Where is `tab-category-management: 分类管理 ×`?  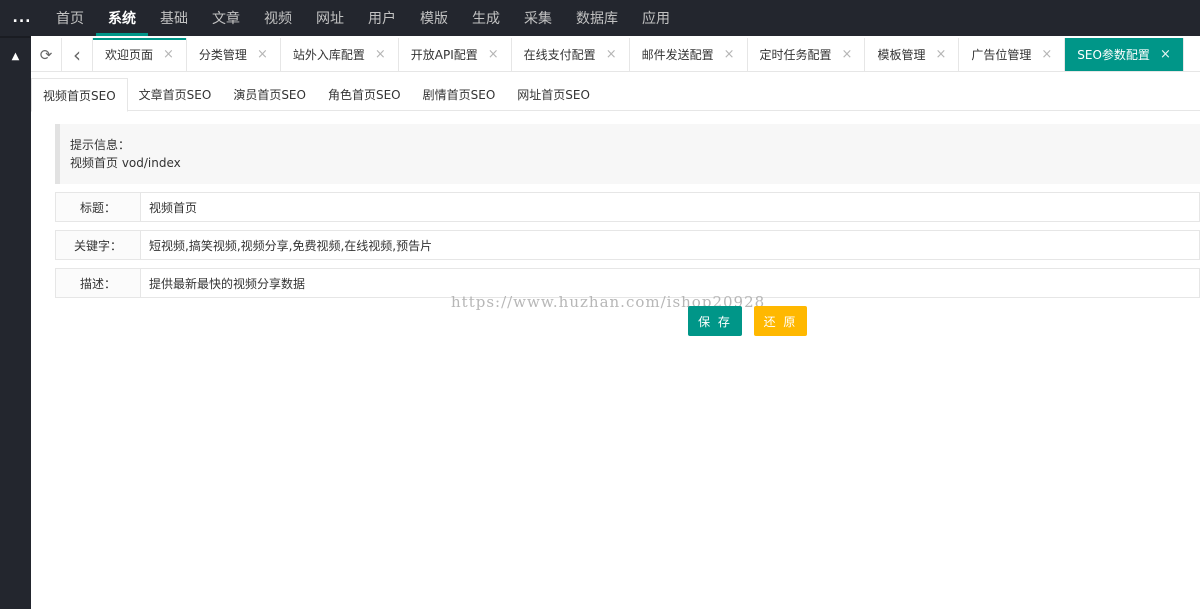 tab-category-management: 分类管理 × is located at coordinates (234, 54).